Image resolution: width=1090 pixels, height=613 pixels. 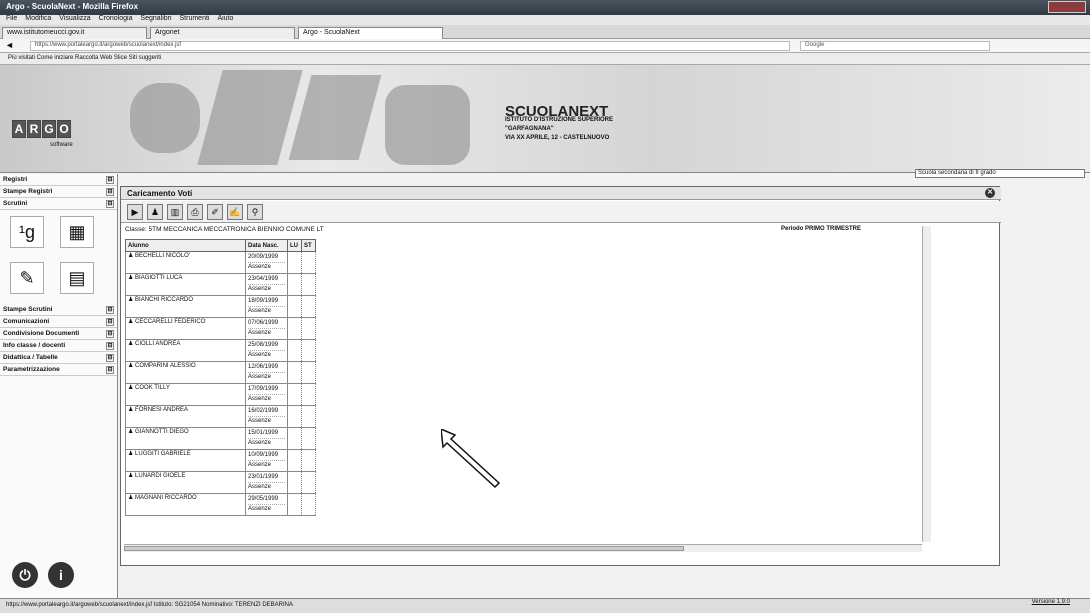 I want to click on table-row: ♟ CIOLLI ANDREA 25/08/1999 Assenze, so click(x=220, y=350).